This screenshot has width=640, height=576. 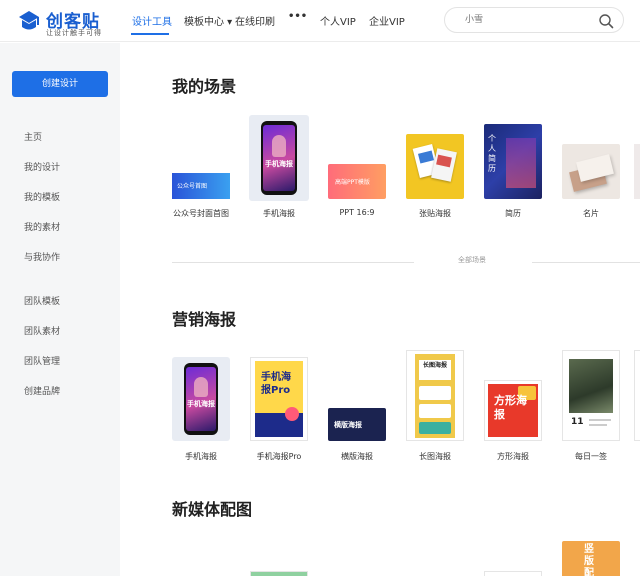 I want to click on scene-card-partial, so click(x=637, y=171).